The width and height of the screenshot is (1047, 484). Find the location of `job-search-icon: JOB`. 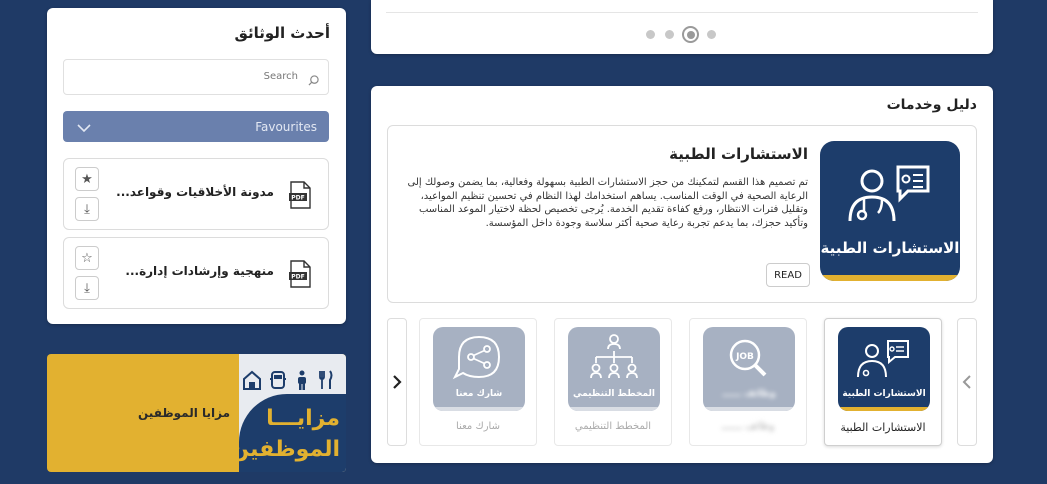

job-search-icon: JOB is located at coordinates (748, 358).